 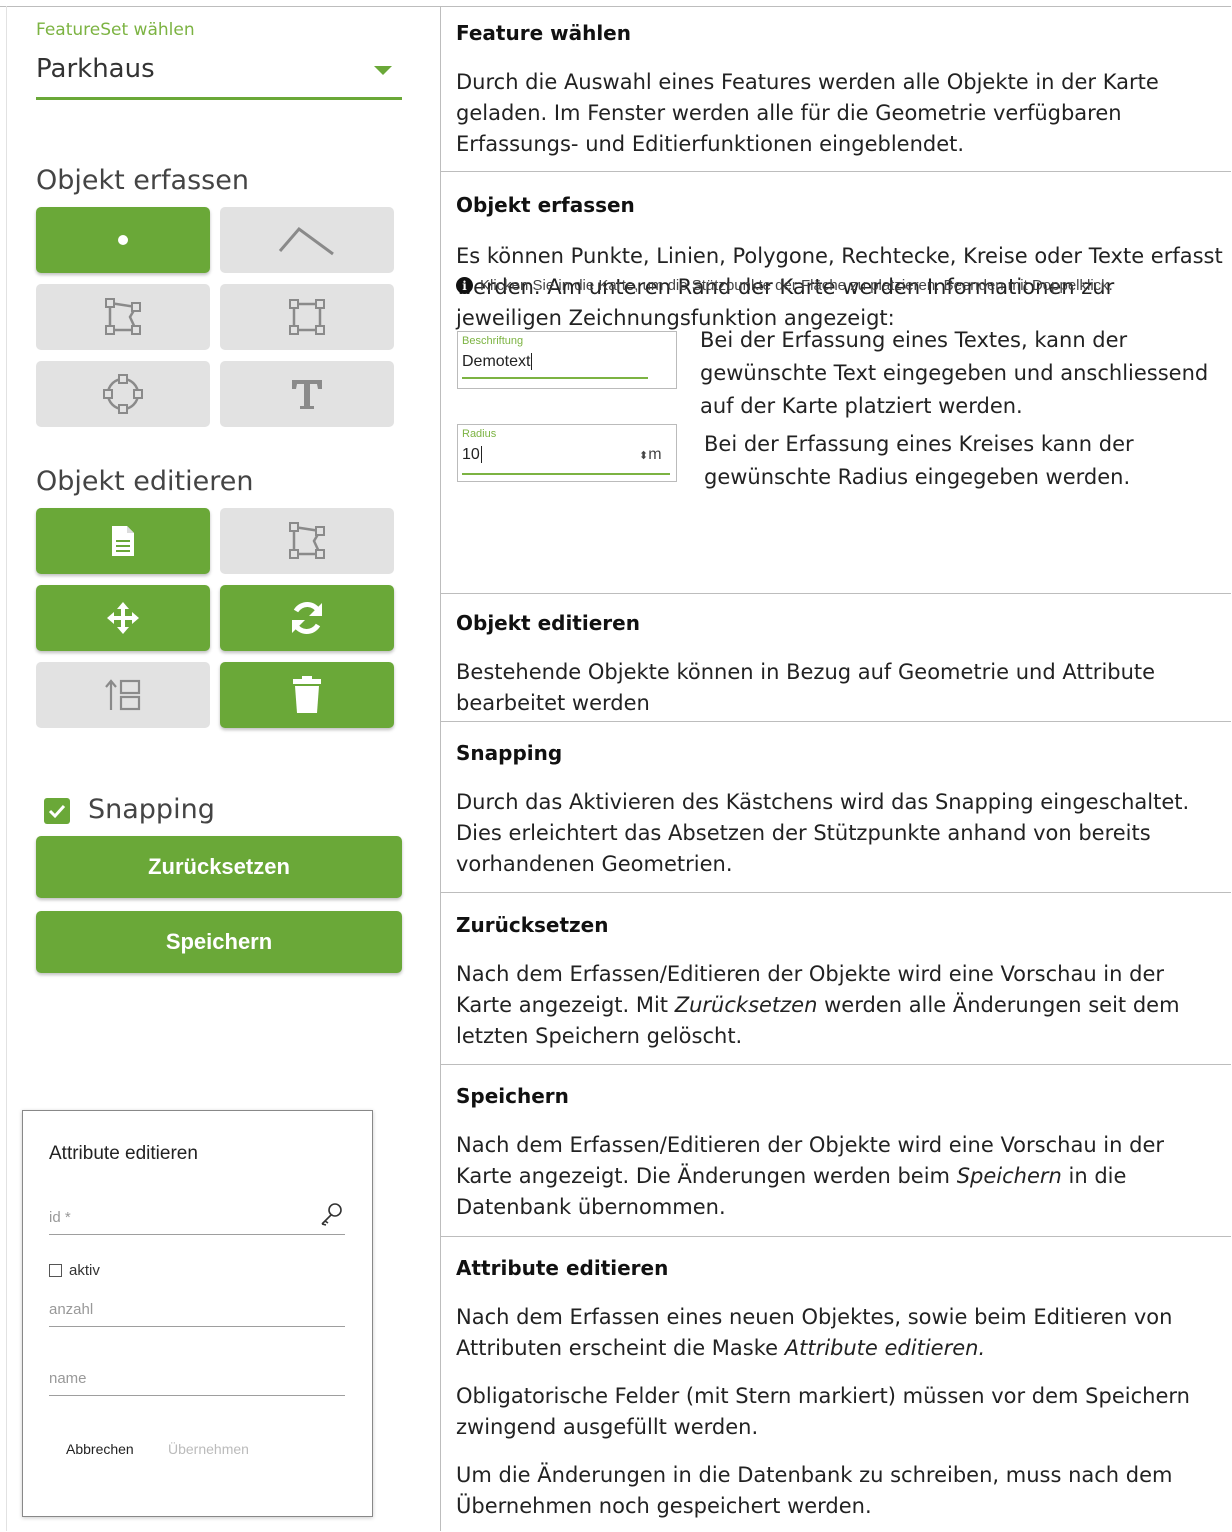 I want to click on polygon-icon, so click(x=123, y=316).